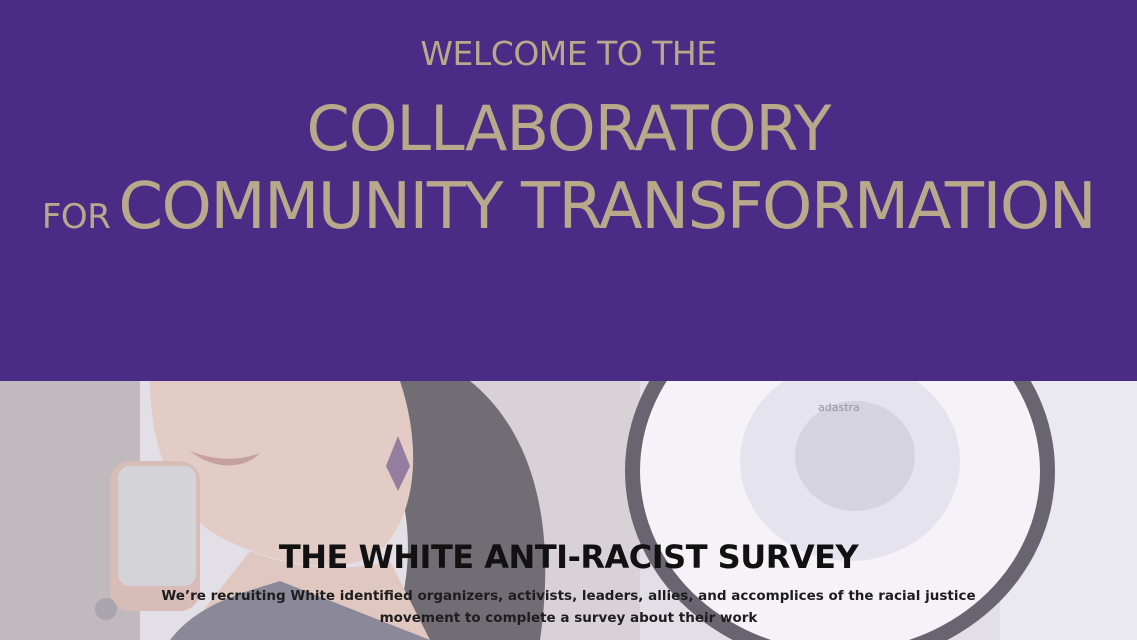 The height and width of the screenshot is (640, 1137). What do you see at coordinates (568, 128) in the screenshot?
I see `collaboratory-heading: COLLABORATORY` at bounding box center [568, 128].